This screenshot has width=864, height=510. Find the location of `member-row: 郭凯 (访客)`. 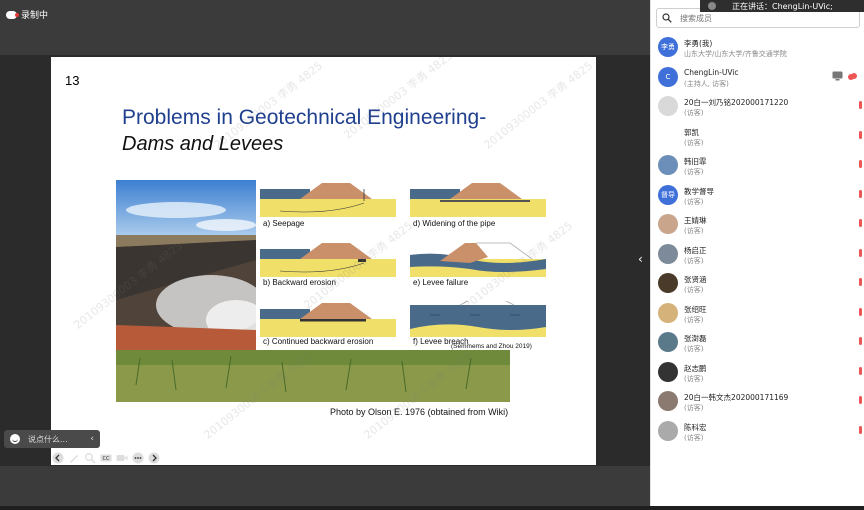

member-row: 郭凯 (访客) is located at coordinates (757, 137).